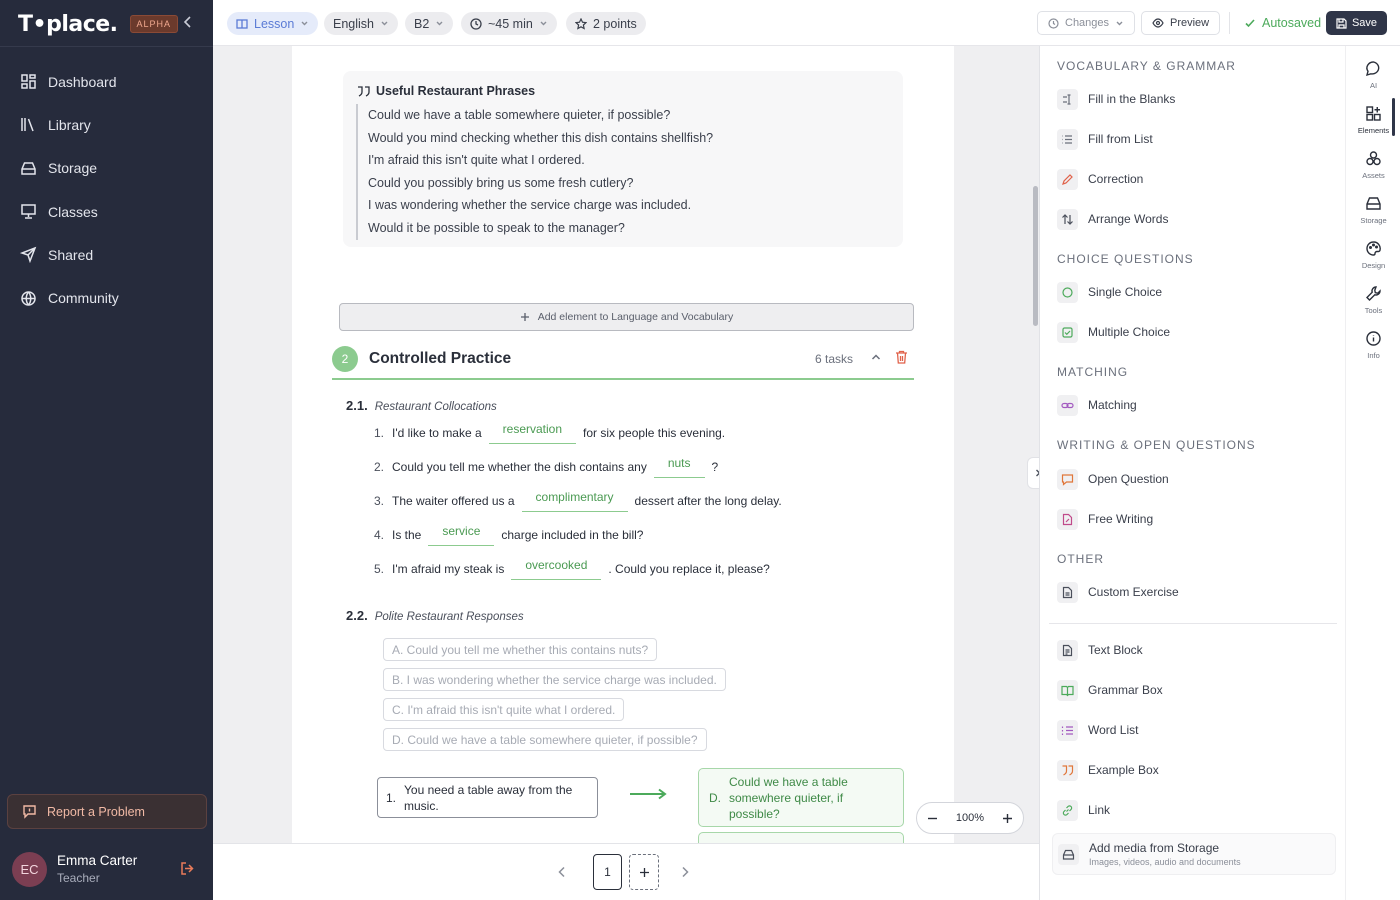  I want to click on section-title: Controlled Practice, so click(440, 359).